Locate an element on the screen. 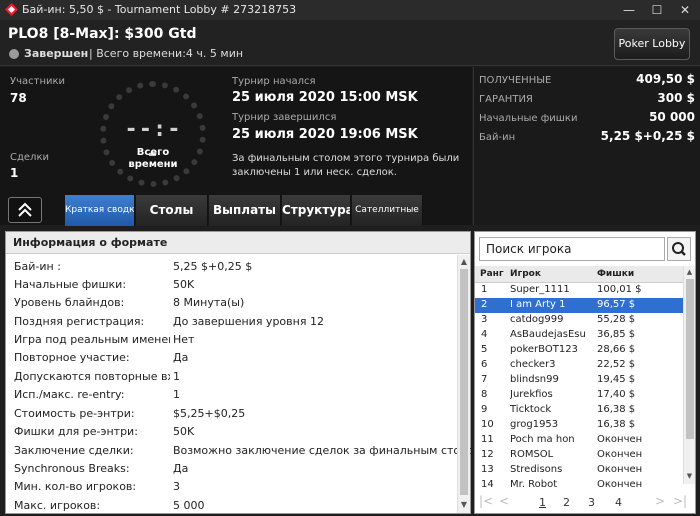  minimize-button: — is located at coordinates (629, 10).